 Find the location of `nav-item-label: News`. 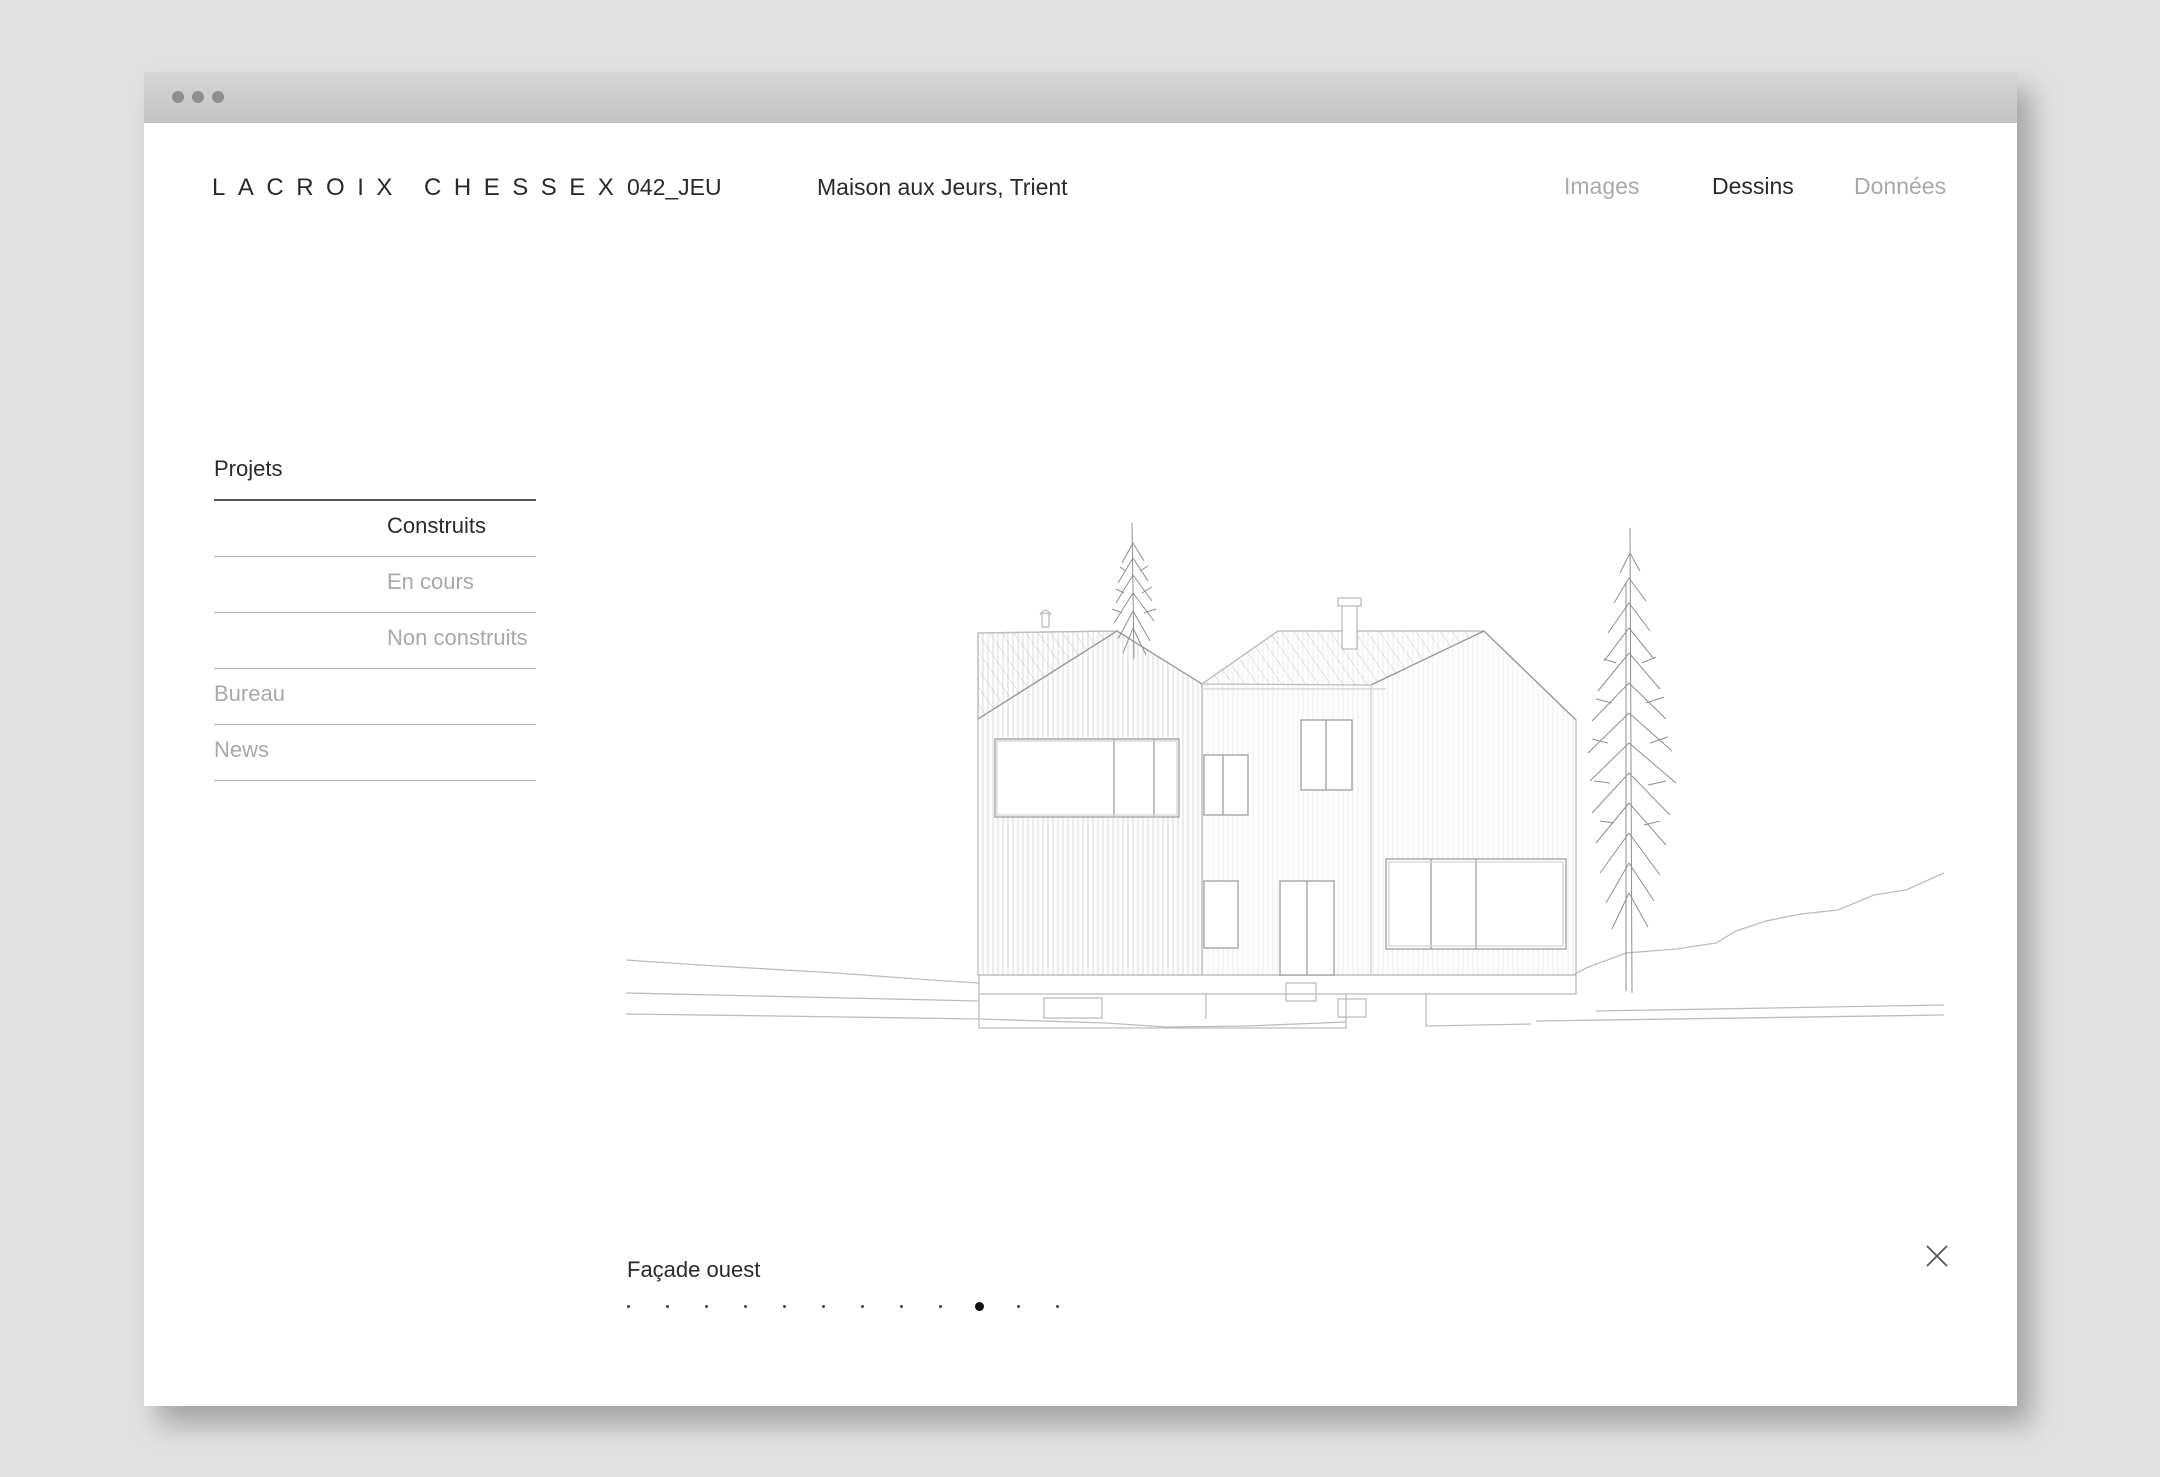

nav-item-label: News is located at coordinates (242, 749).